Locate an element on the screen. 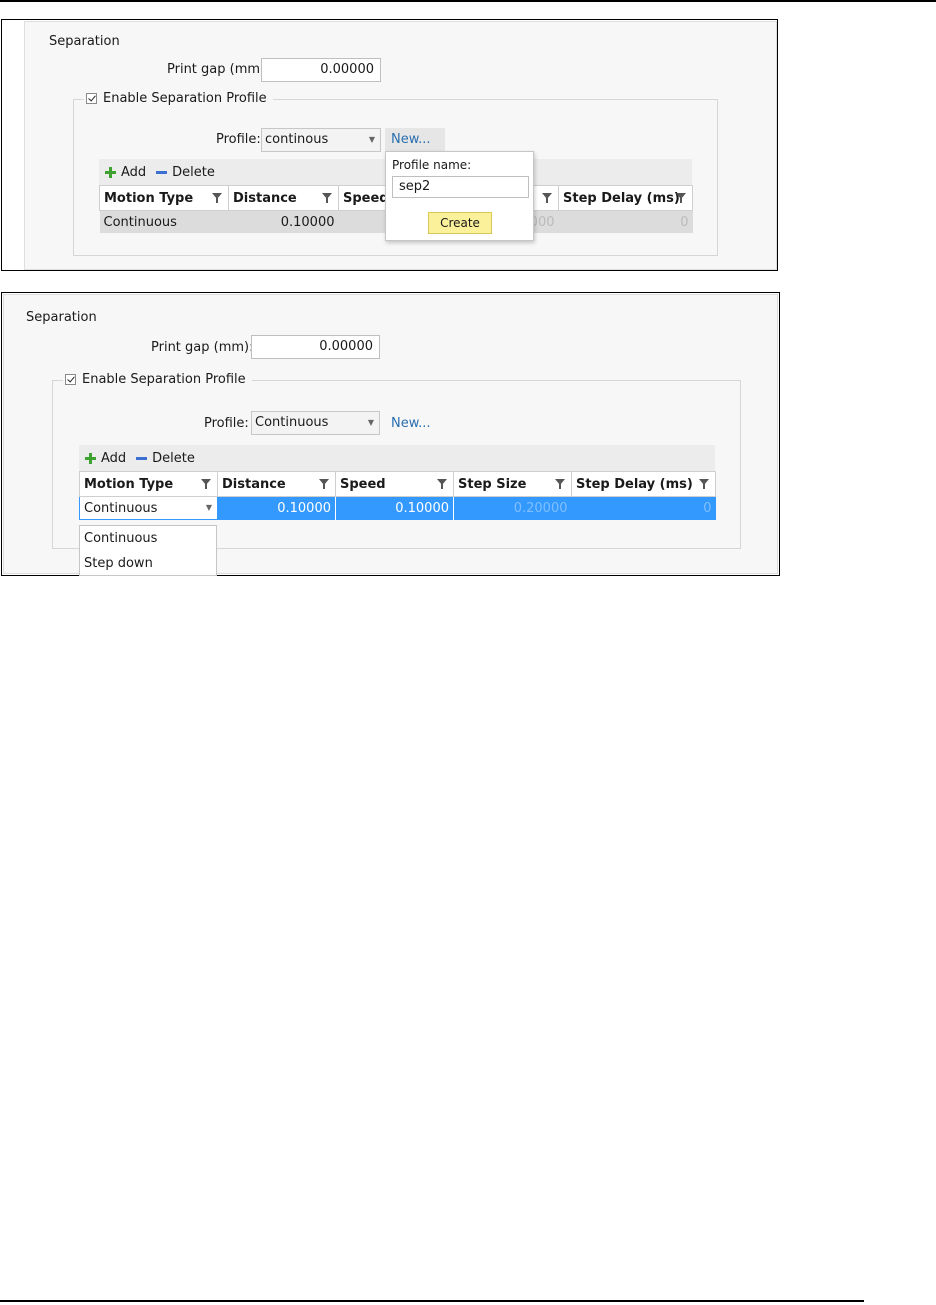  page-top-rule is located at coordinates (468, 1).